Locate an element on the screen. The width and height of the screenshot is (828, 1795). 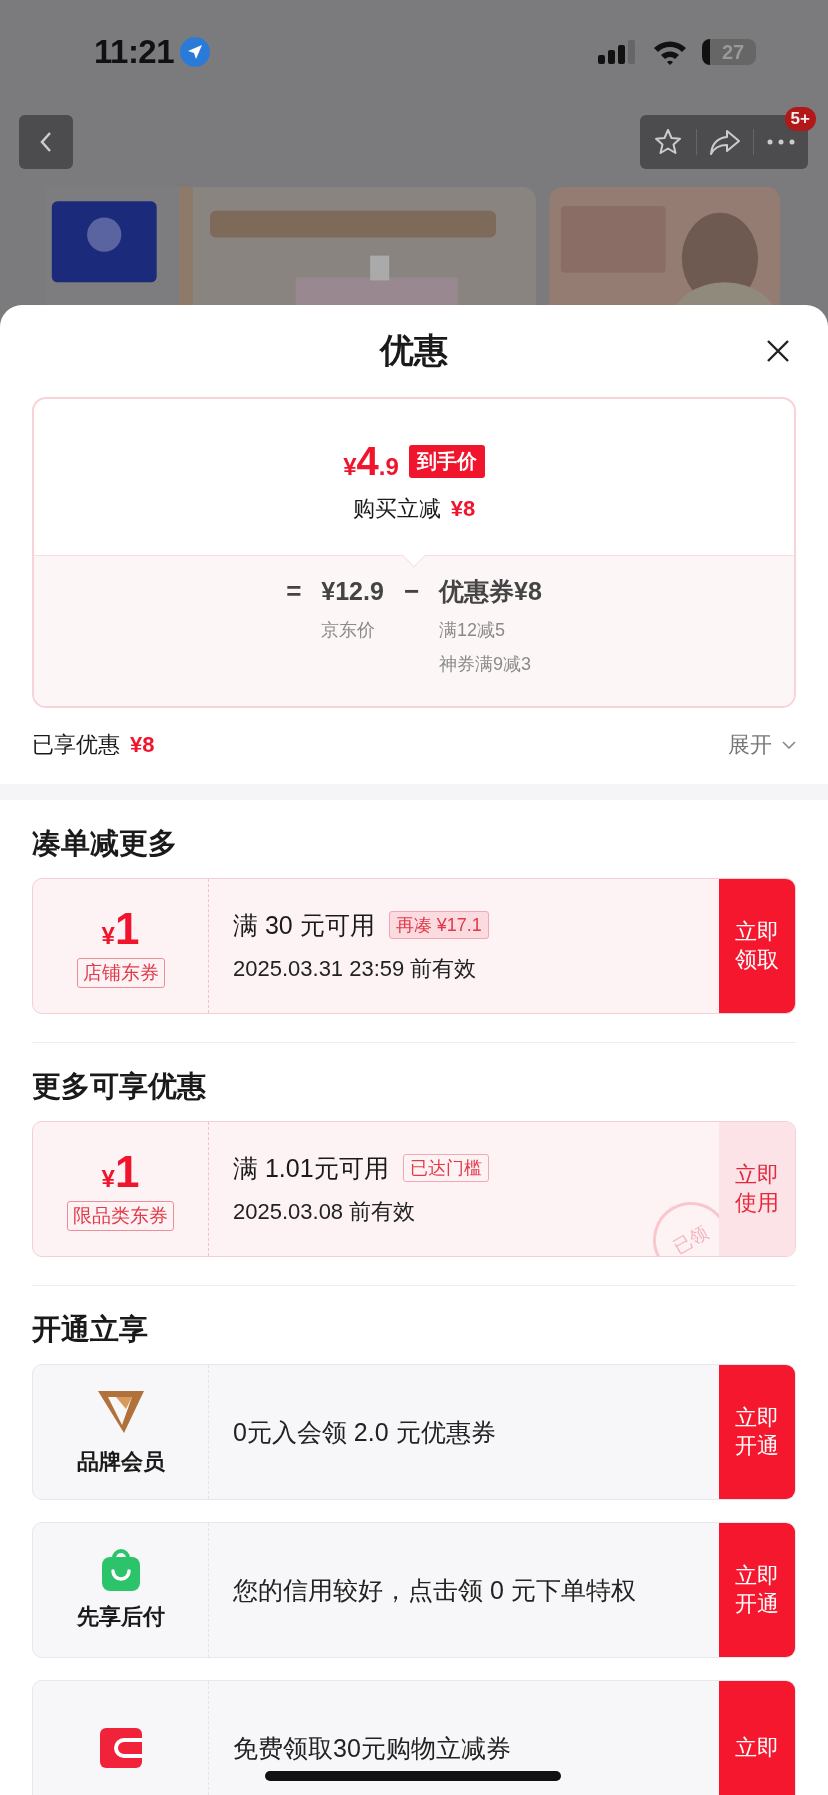
offer-label: 先享后付 is located at coordinates (120, 1617).